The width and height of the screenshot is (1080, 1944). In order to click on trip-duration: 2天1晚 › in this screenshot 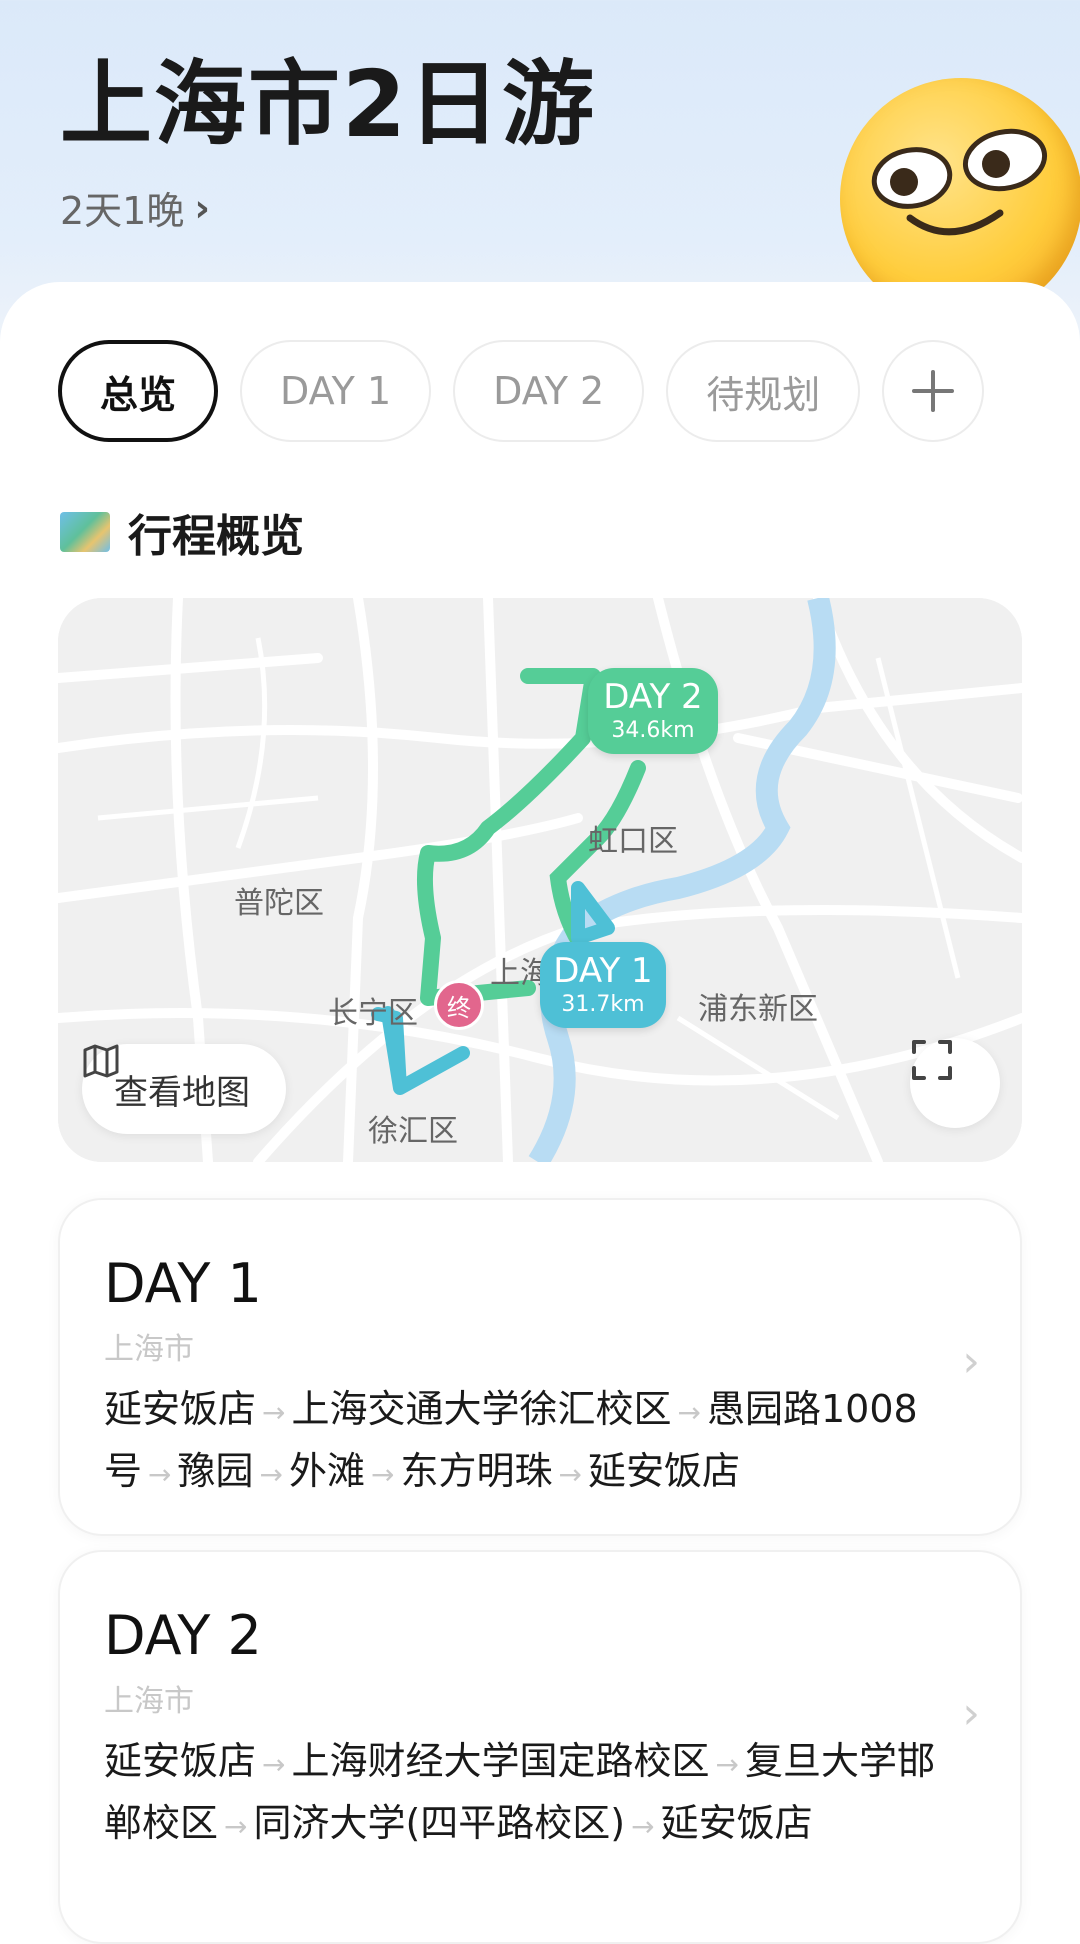, I will do `click(135, 207)`.